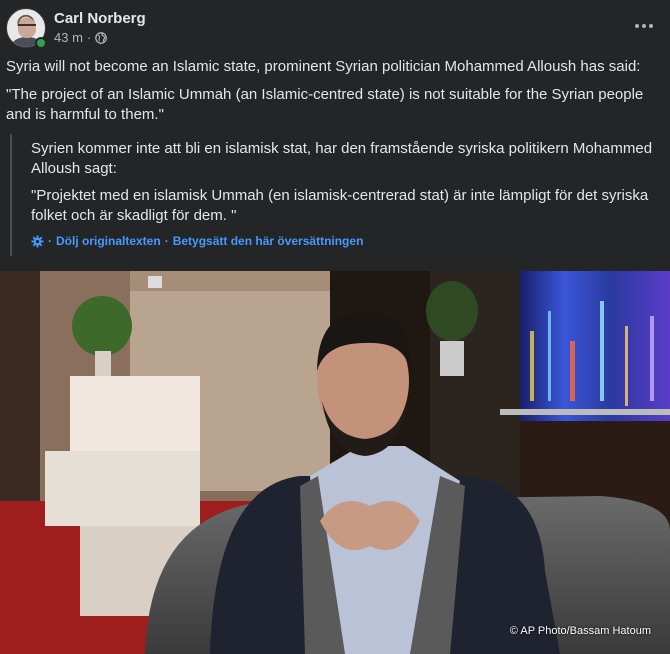 The height and width of the screenshot is (654, 670). Describe the element at coordinates (336, 28) in the screenshot. I see `post-header: Carl Norberg 43 m ·` at that location.